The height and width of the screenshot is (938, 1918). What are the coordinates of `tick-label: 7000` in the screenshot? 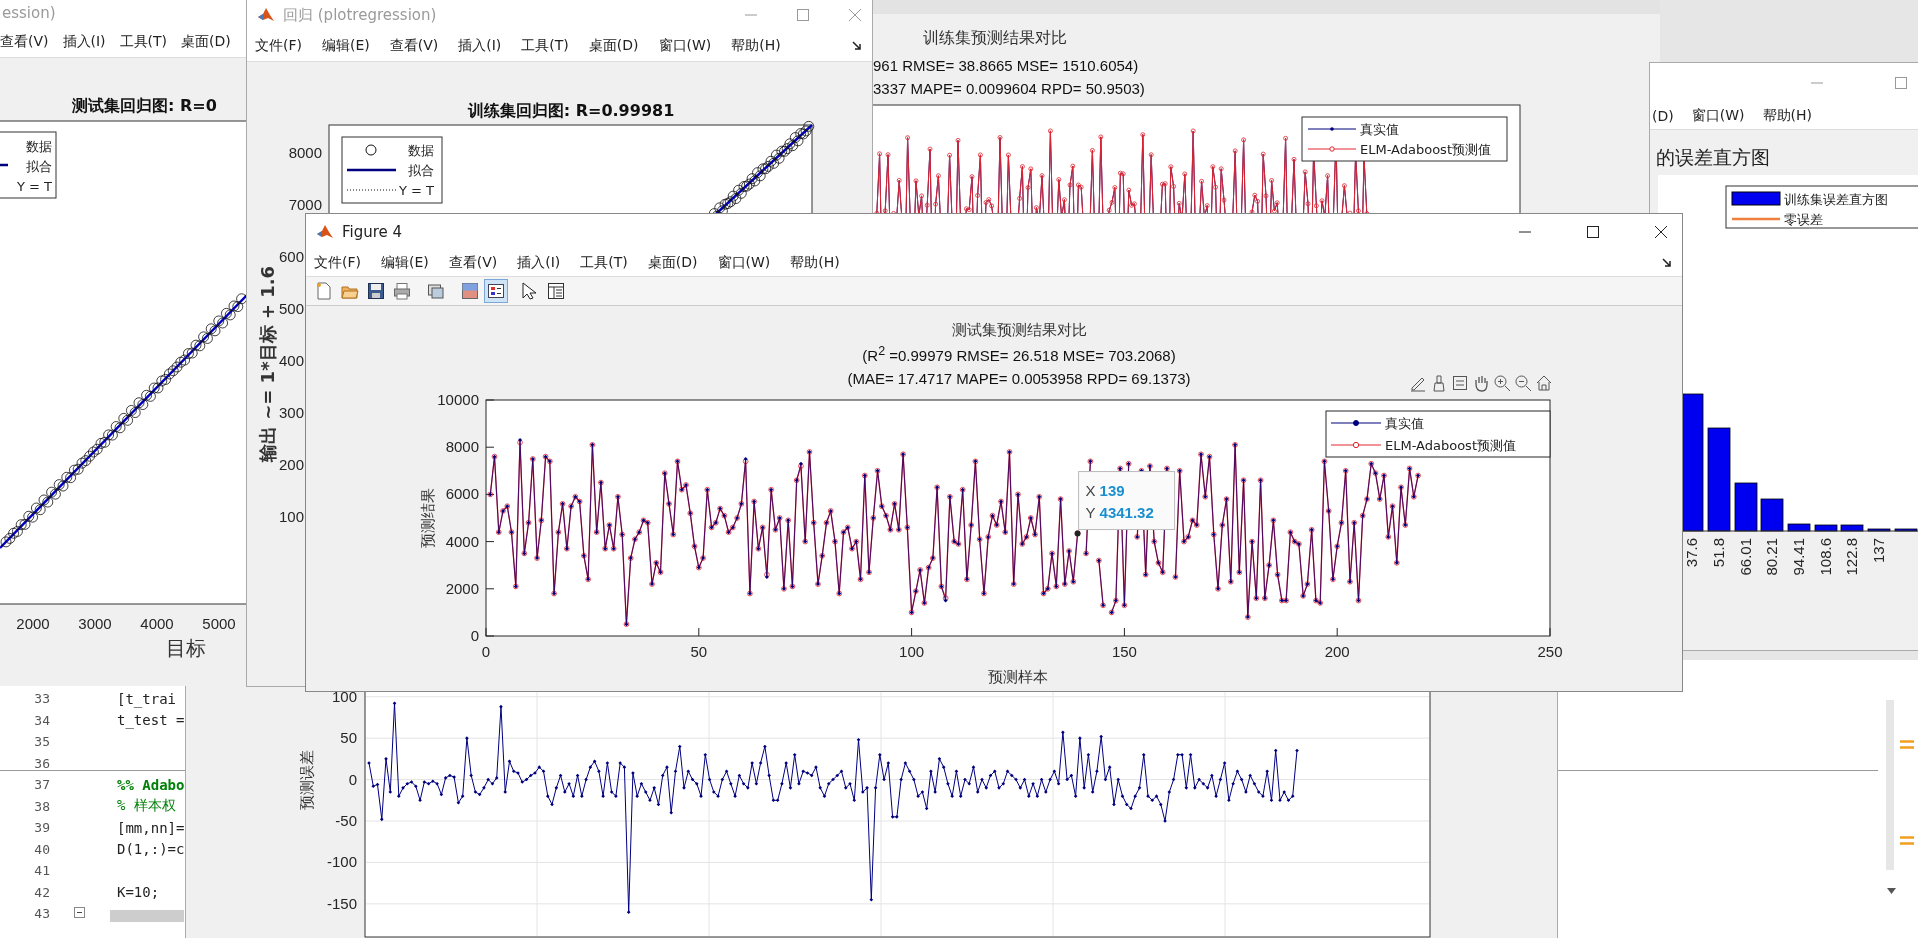 It's located at (305, 204).